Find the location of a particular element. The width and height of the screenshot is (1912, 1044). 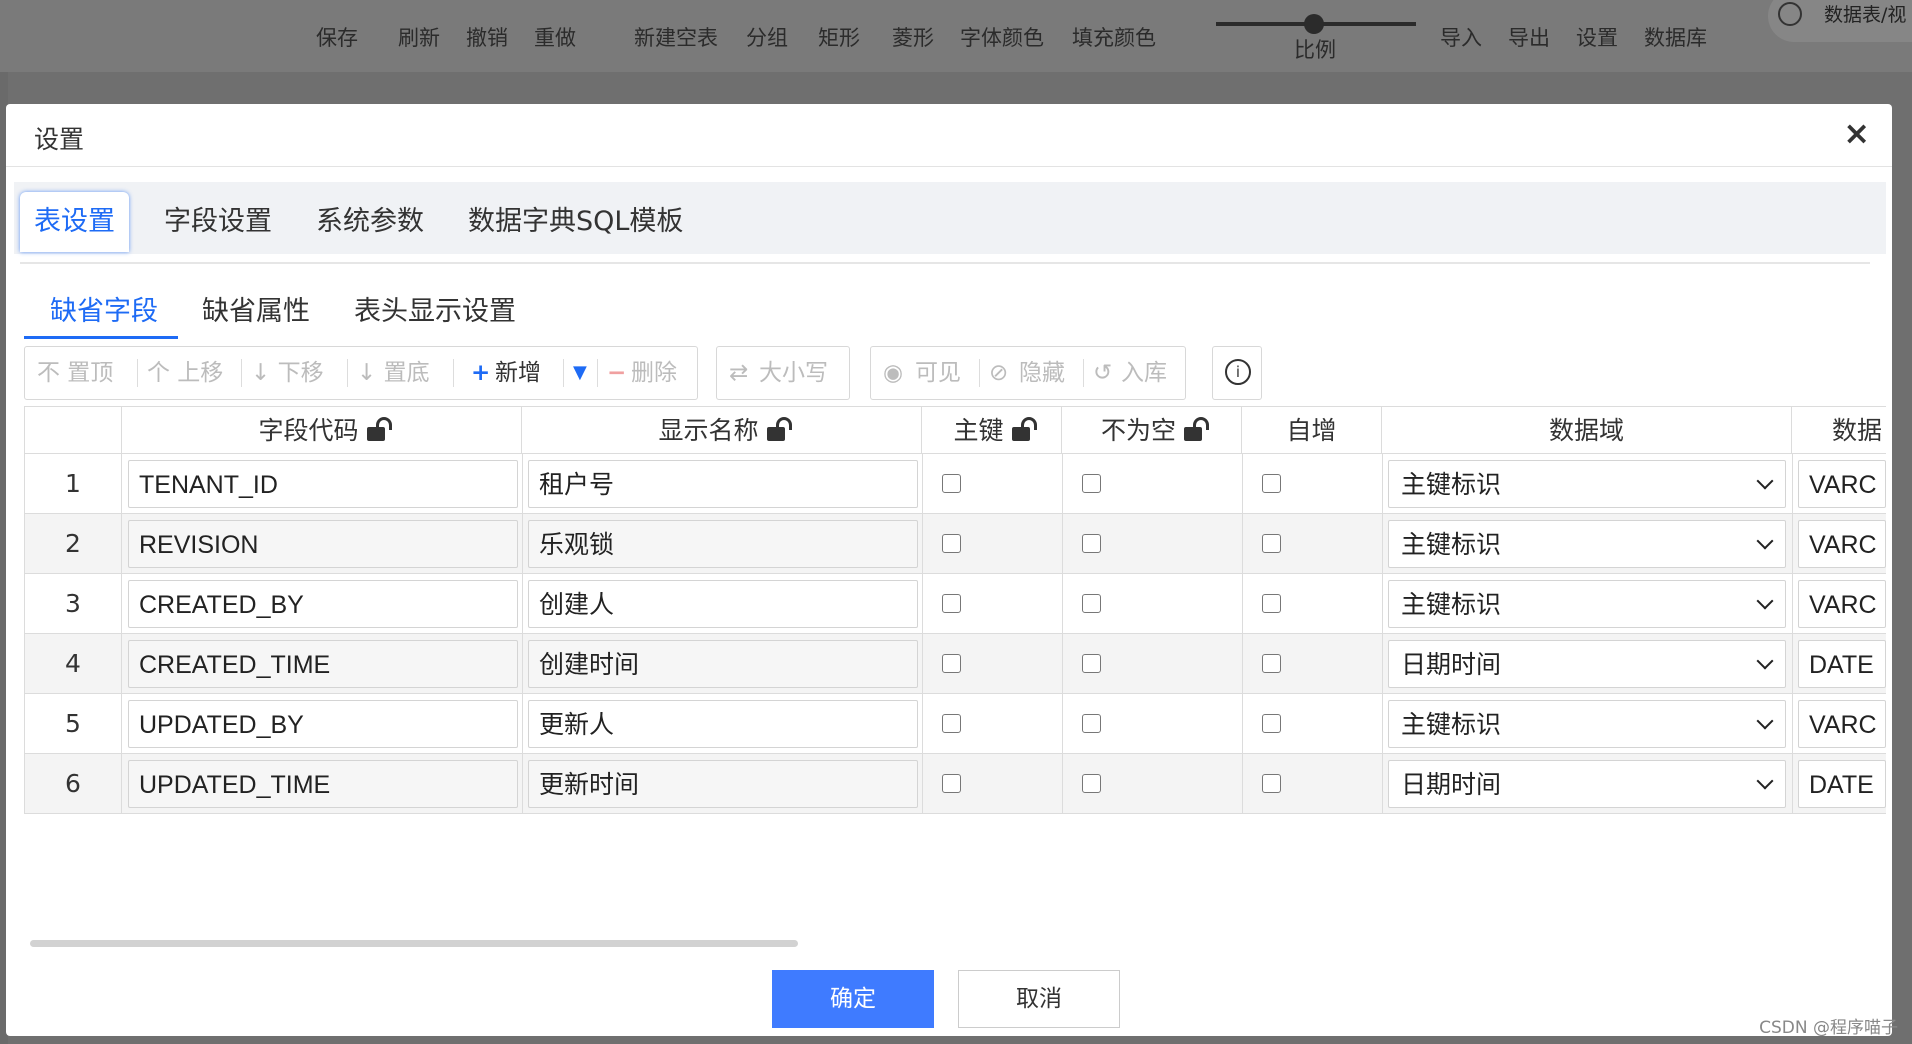

toolbar-rect: 矩形 is located at coordinates (839, 37).